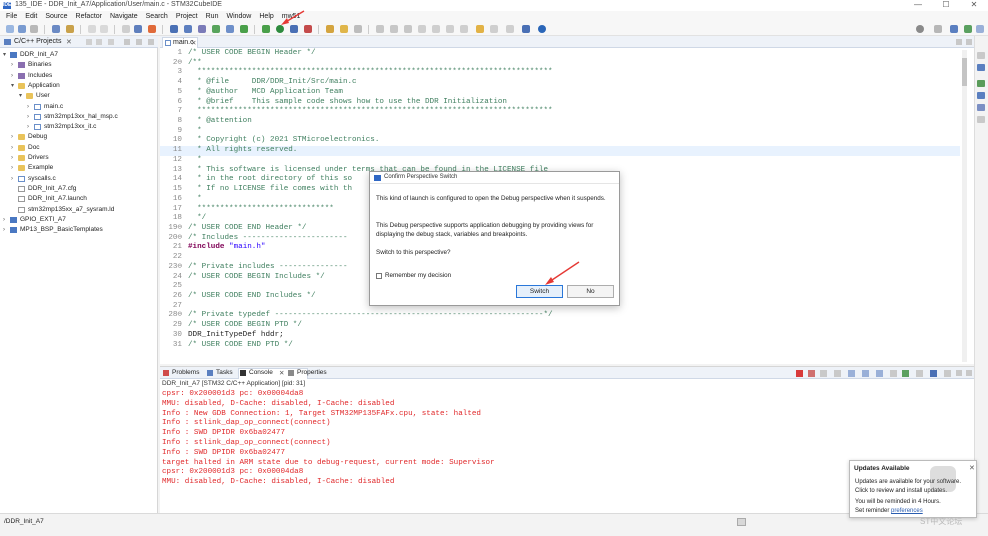 The width and height of the screenshot is (988, 536). I want to click on run-launch-icon, so click(280, 29).